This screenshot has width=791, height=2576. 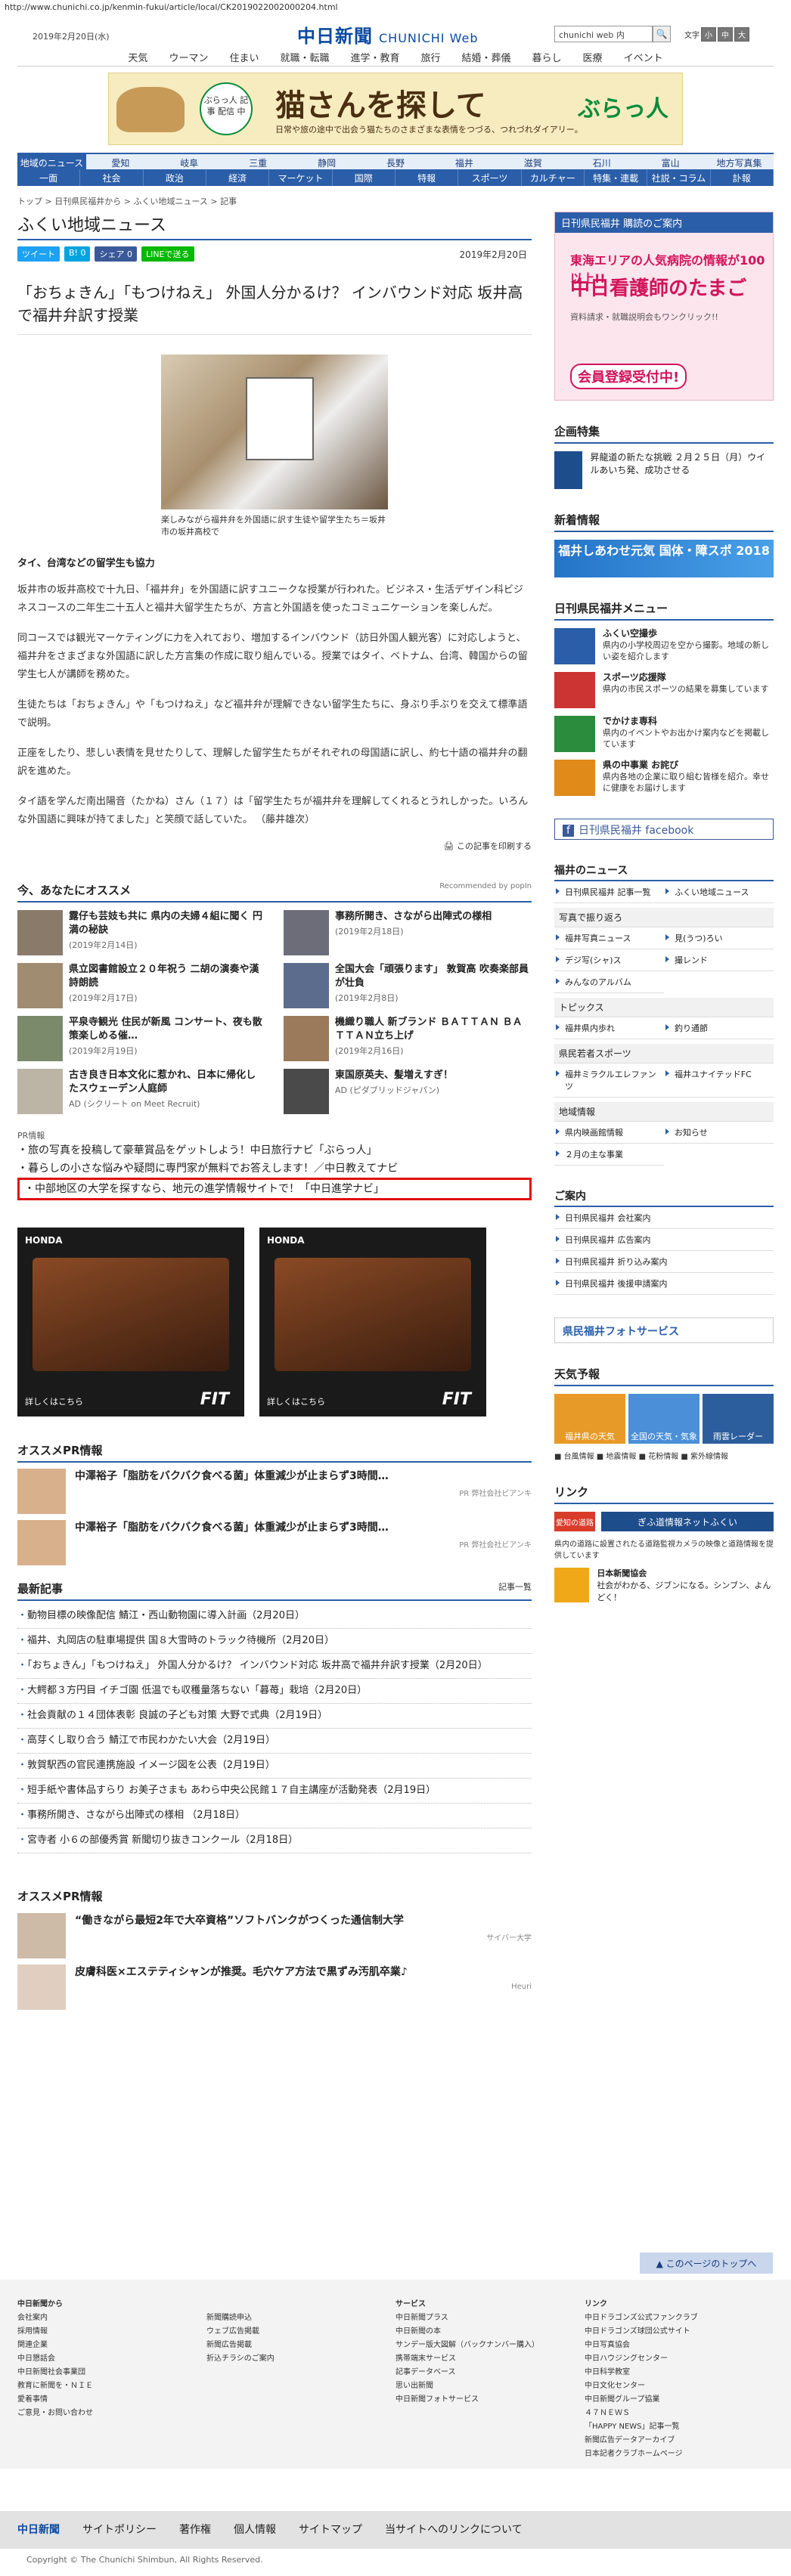 What do you see at coordinates (395, 201) in the screenshot?
I see `breadcrumb: トップ > 日刊県民福井から > ふくい地域ニュース > 記事` at bounding box center [395, 201].